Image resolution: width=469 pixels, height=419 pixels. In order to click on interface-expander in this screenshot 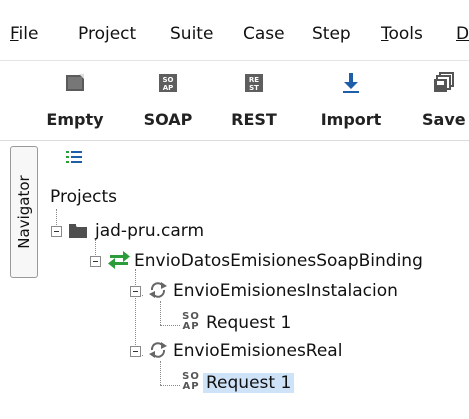, I will do `click(95, 261)`.